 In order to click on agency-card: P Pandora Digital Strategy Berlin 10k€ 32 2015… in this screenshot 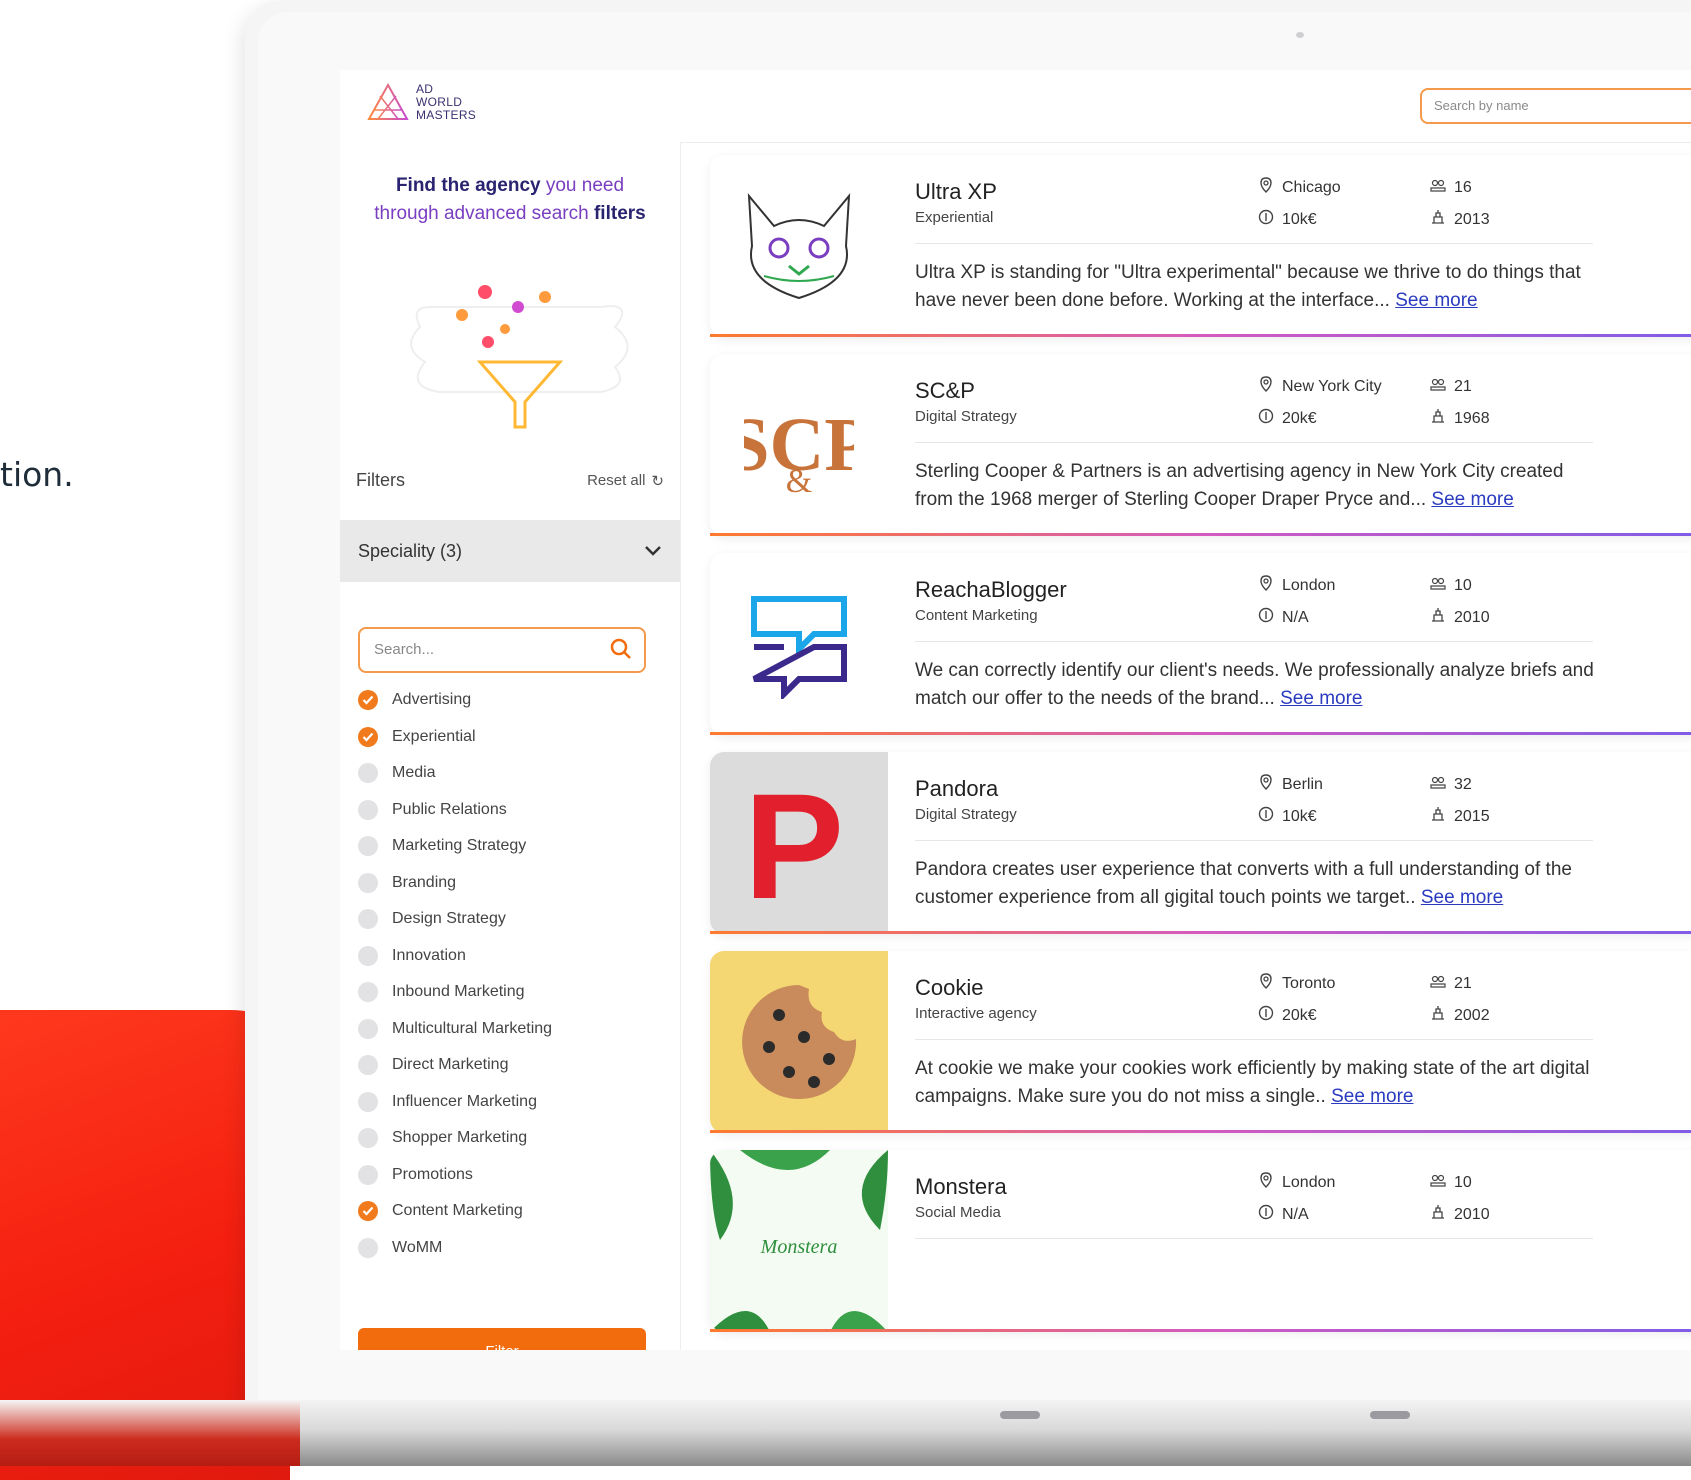, I will do `click(1200, 843)`.